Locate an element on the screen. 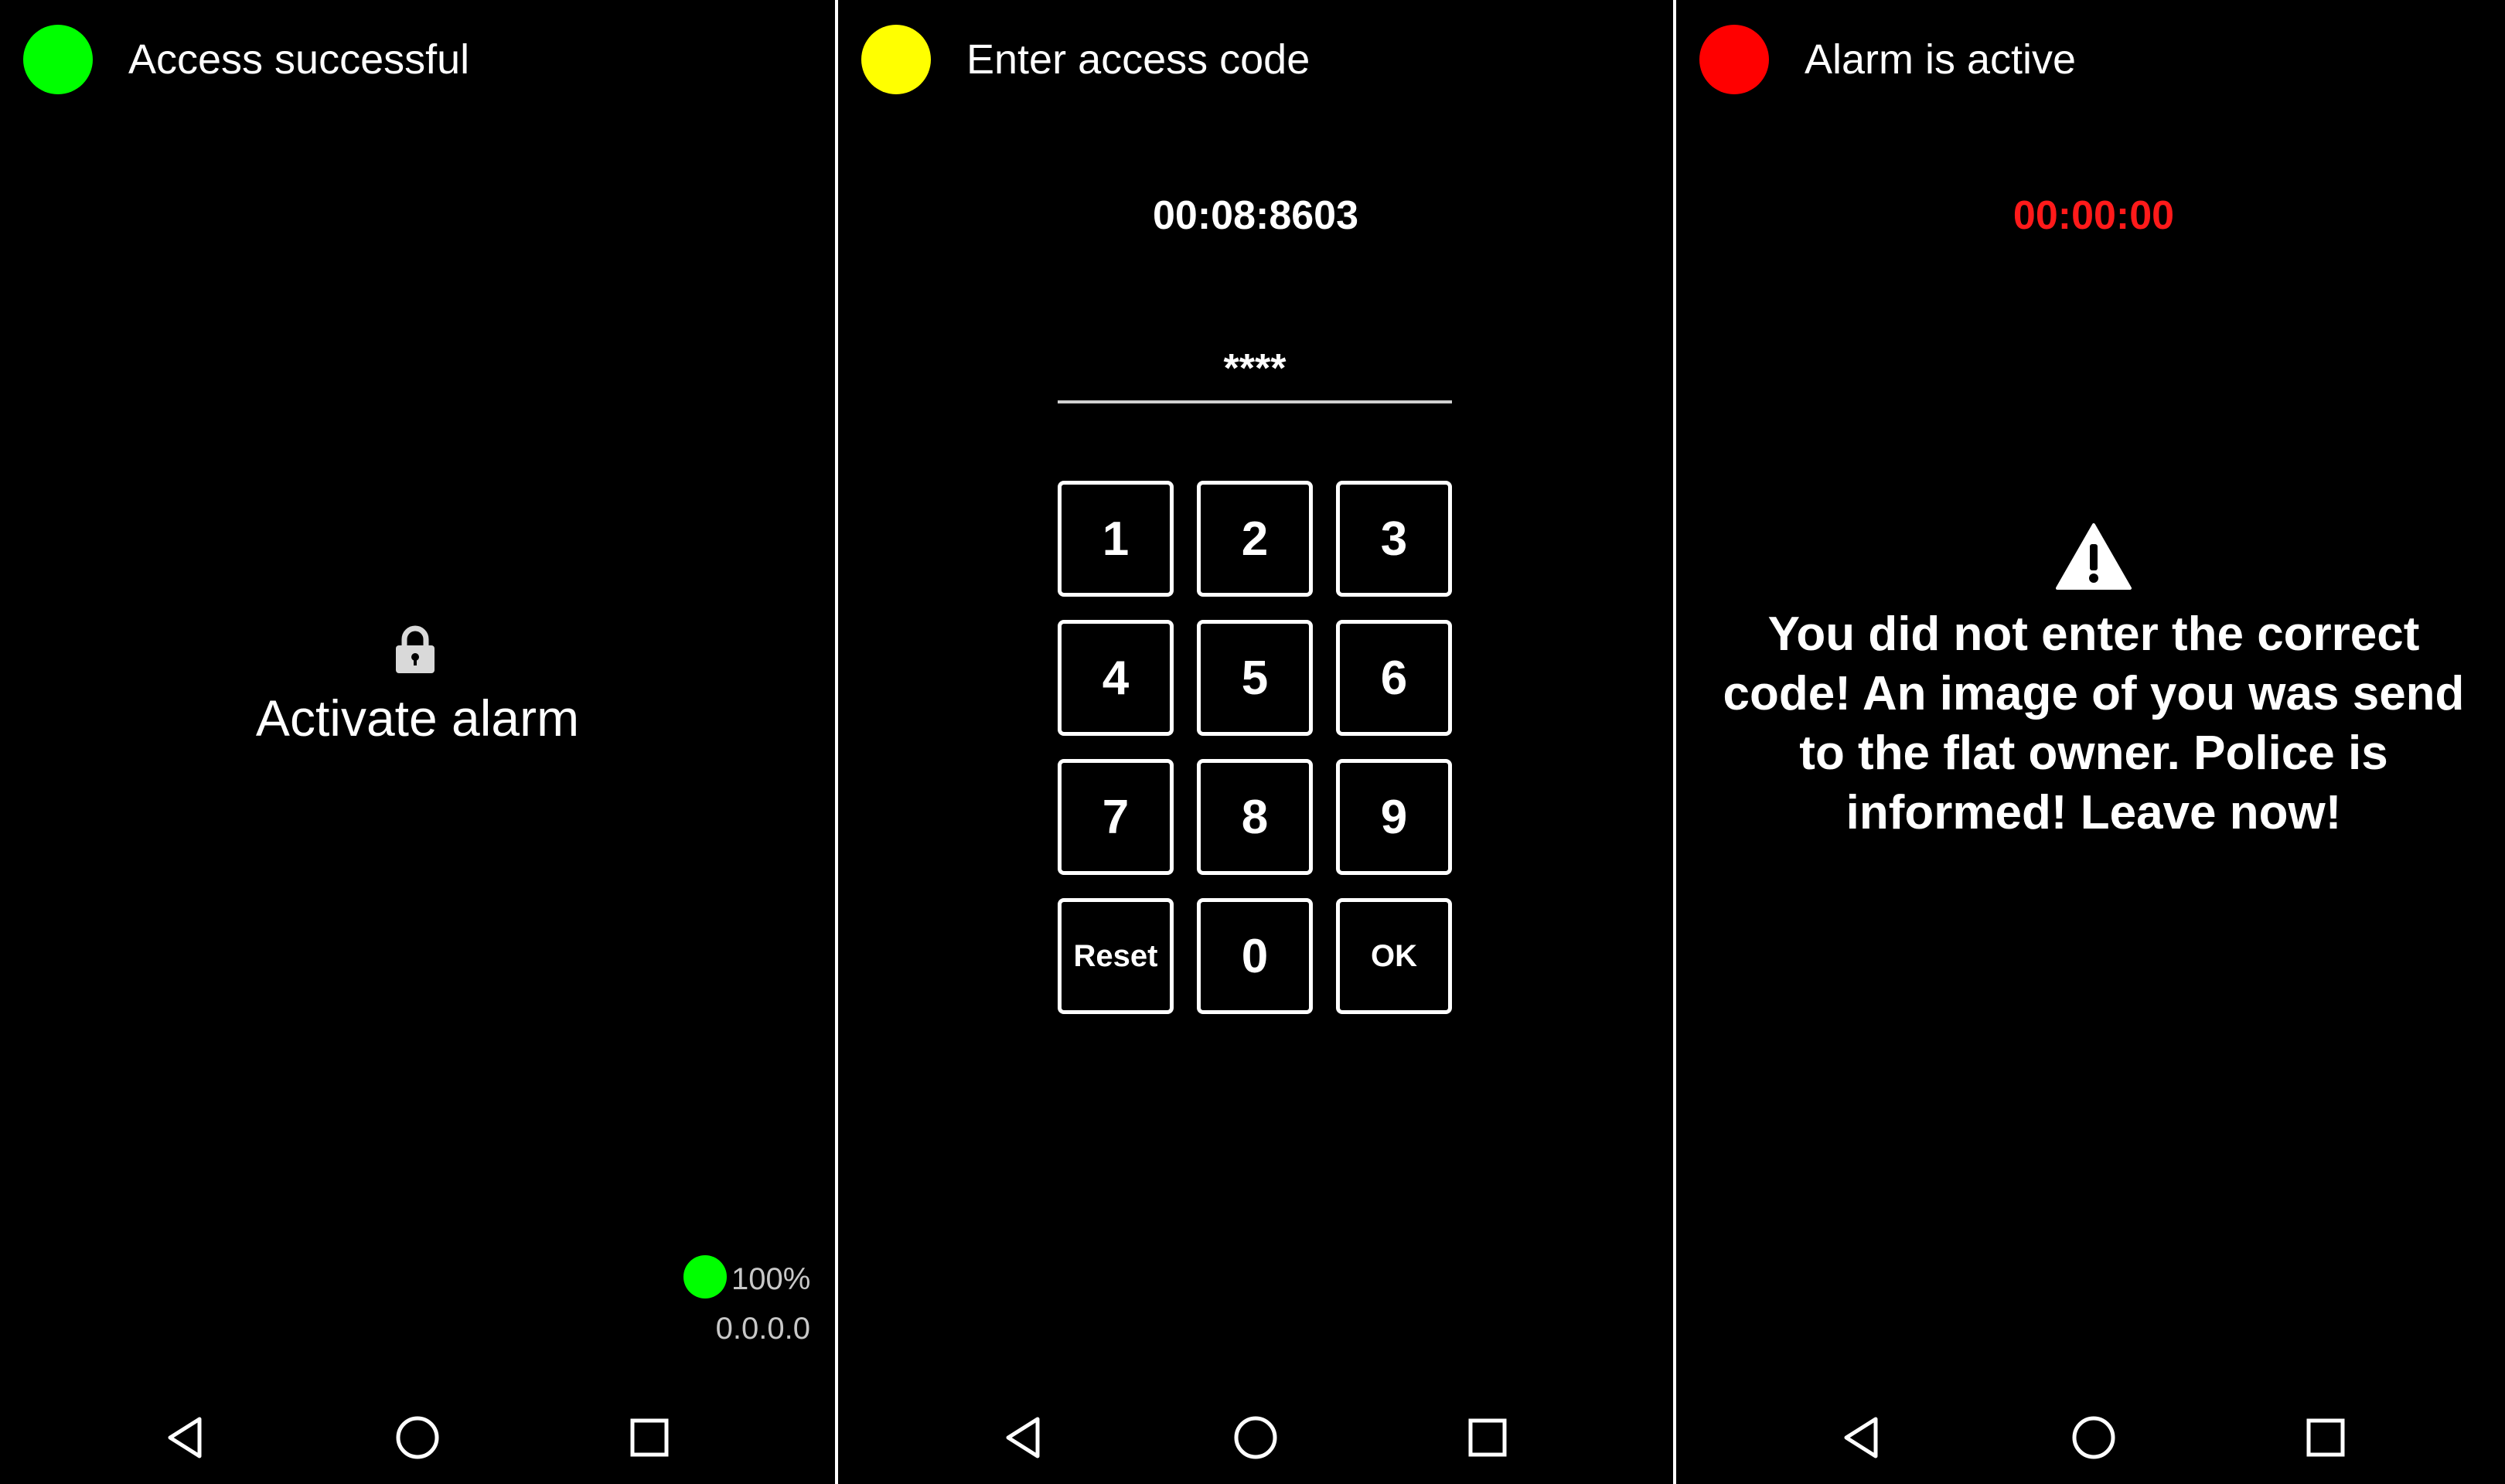  key-3: 3 is located at coordinates (1394, 539).